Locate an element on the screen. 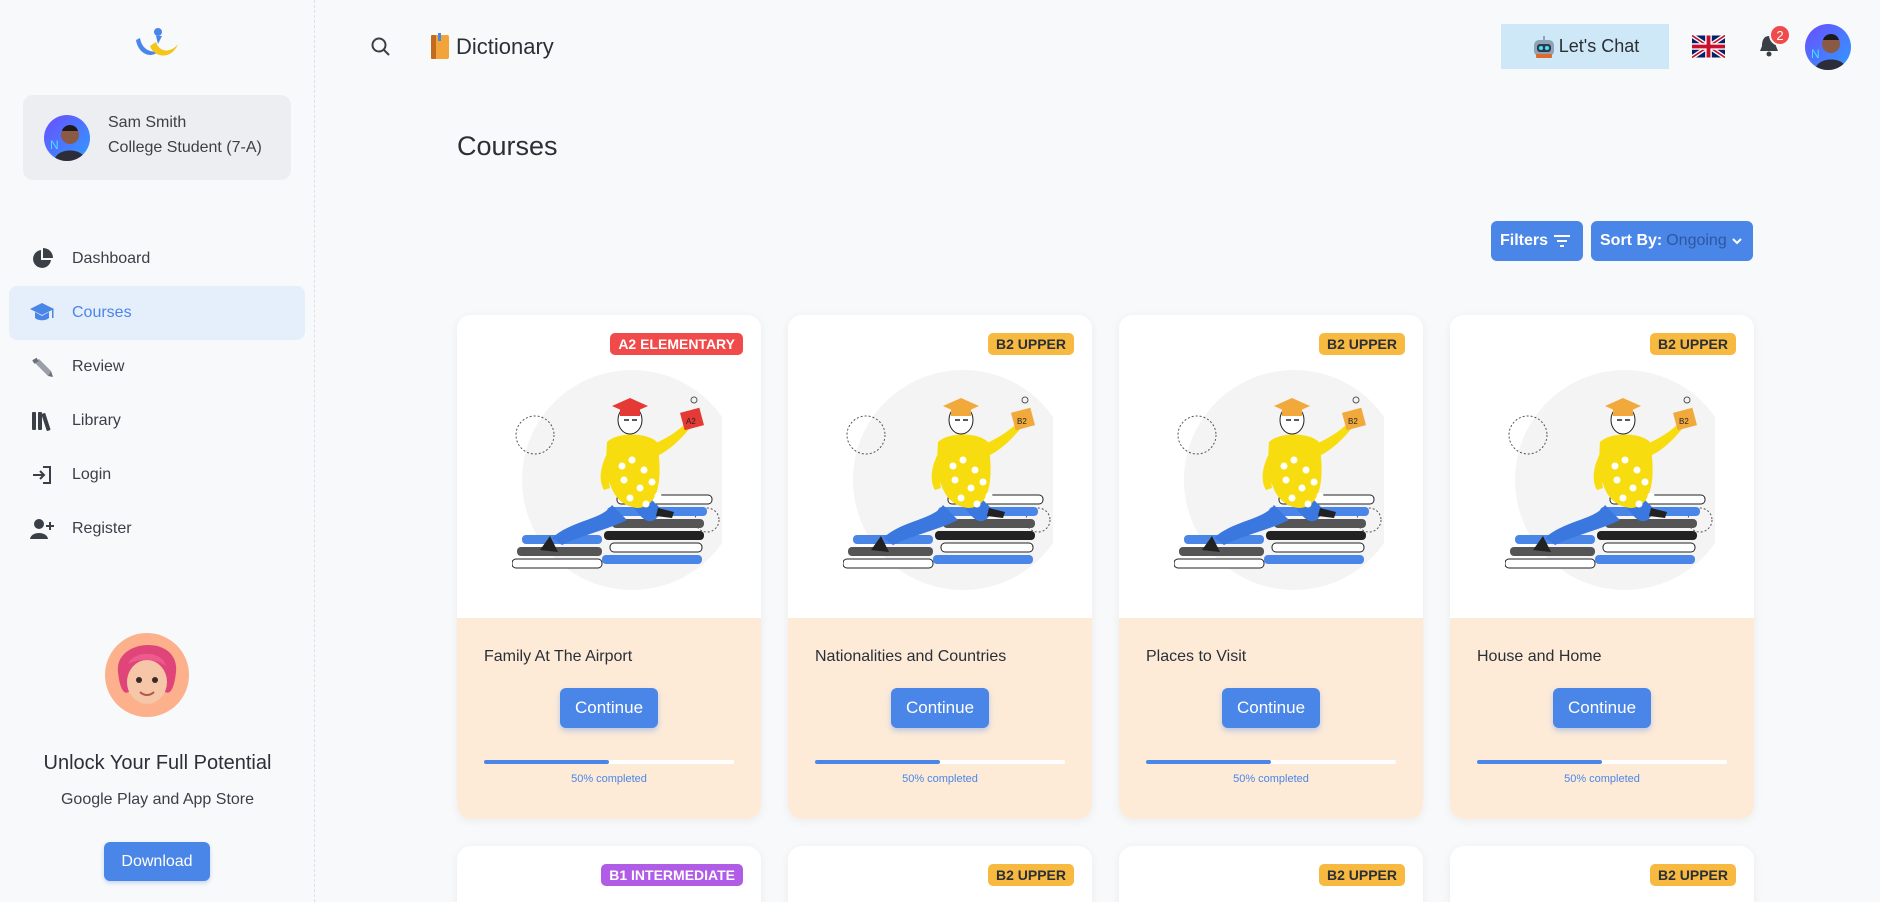 This screenshot has width=1880, height=902. course-title: Places to Visit is located at coordinates (1196, 656).